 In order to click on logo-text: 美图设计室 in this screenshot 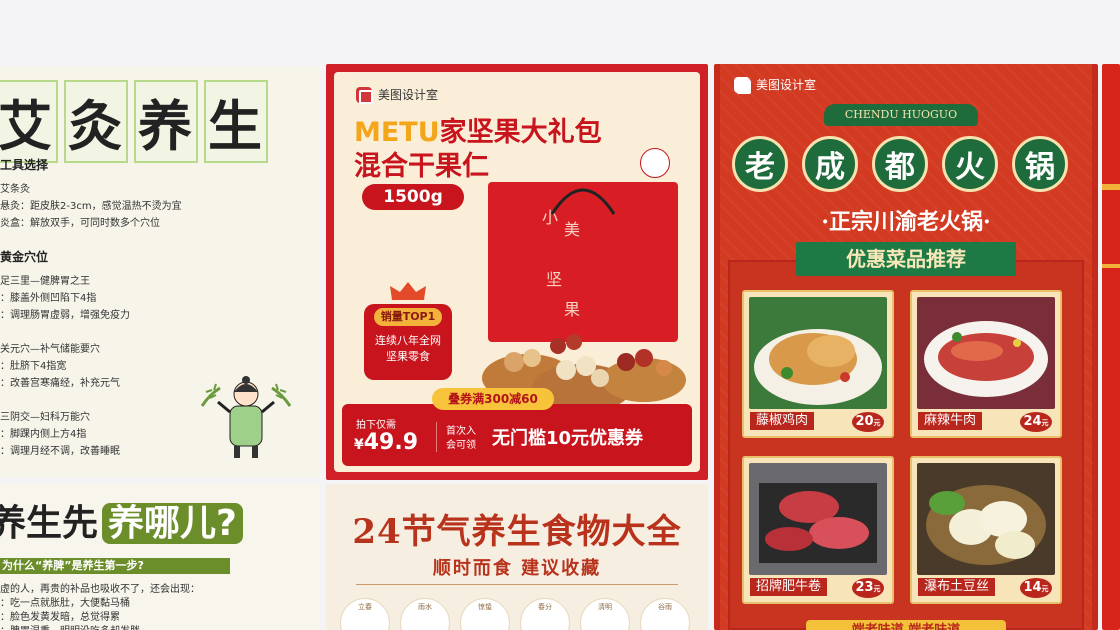, I will do `click(408, 95)`.